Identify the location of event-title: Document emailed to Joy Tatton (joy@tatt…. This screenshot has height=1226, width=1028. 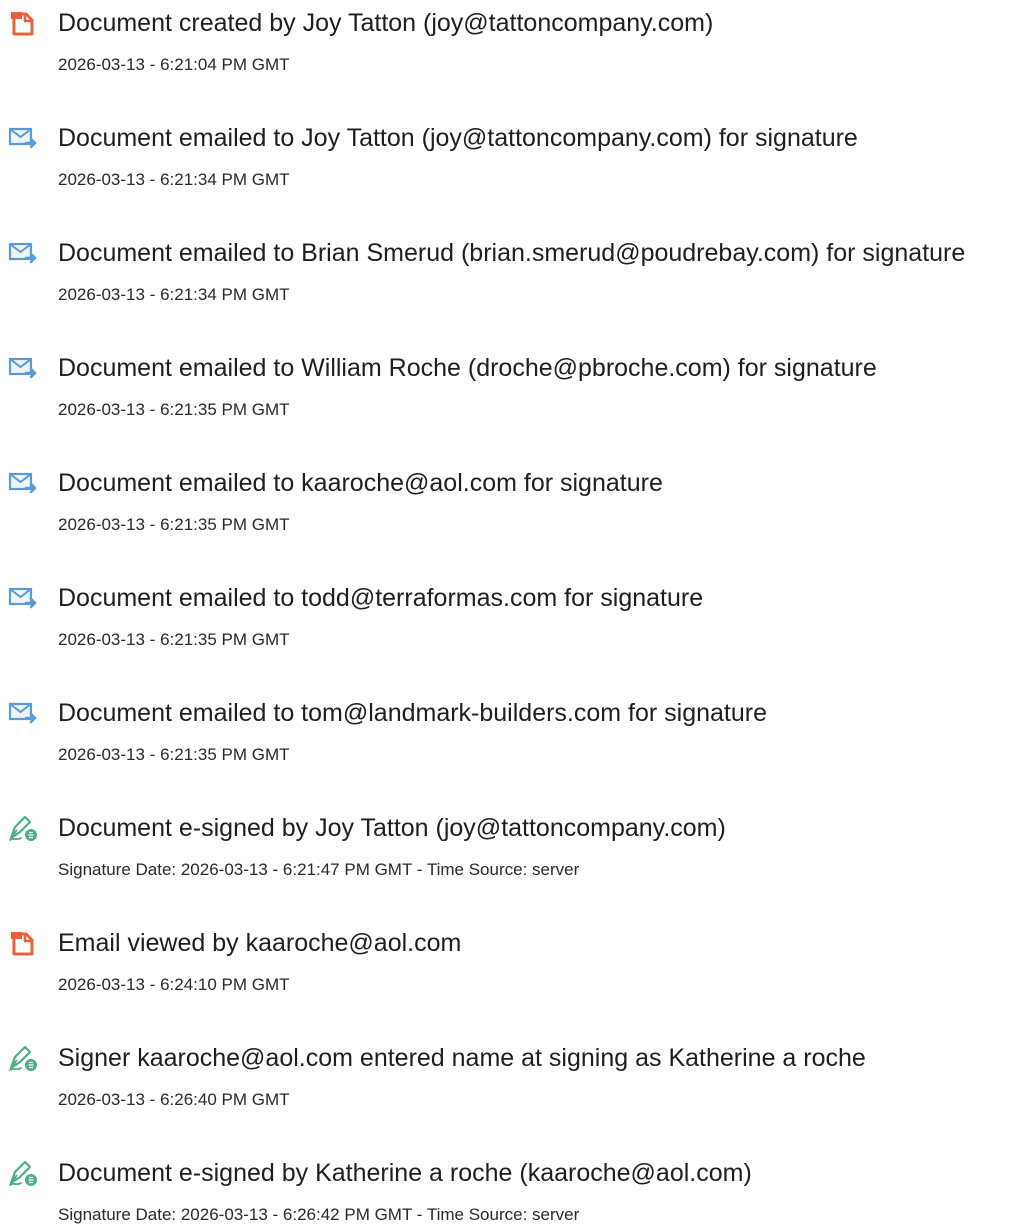
(458, 138).